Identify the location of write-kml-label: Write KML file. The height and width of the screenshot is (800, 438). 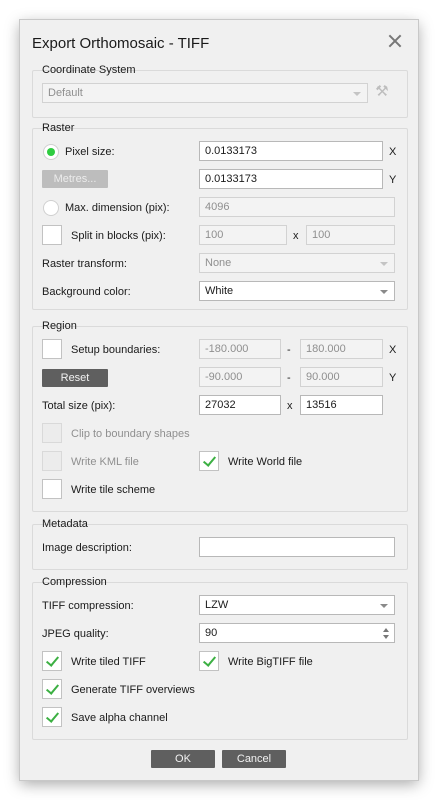
(105, 462).